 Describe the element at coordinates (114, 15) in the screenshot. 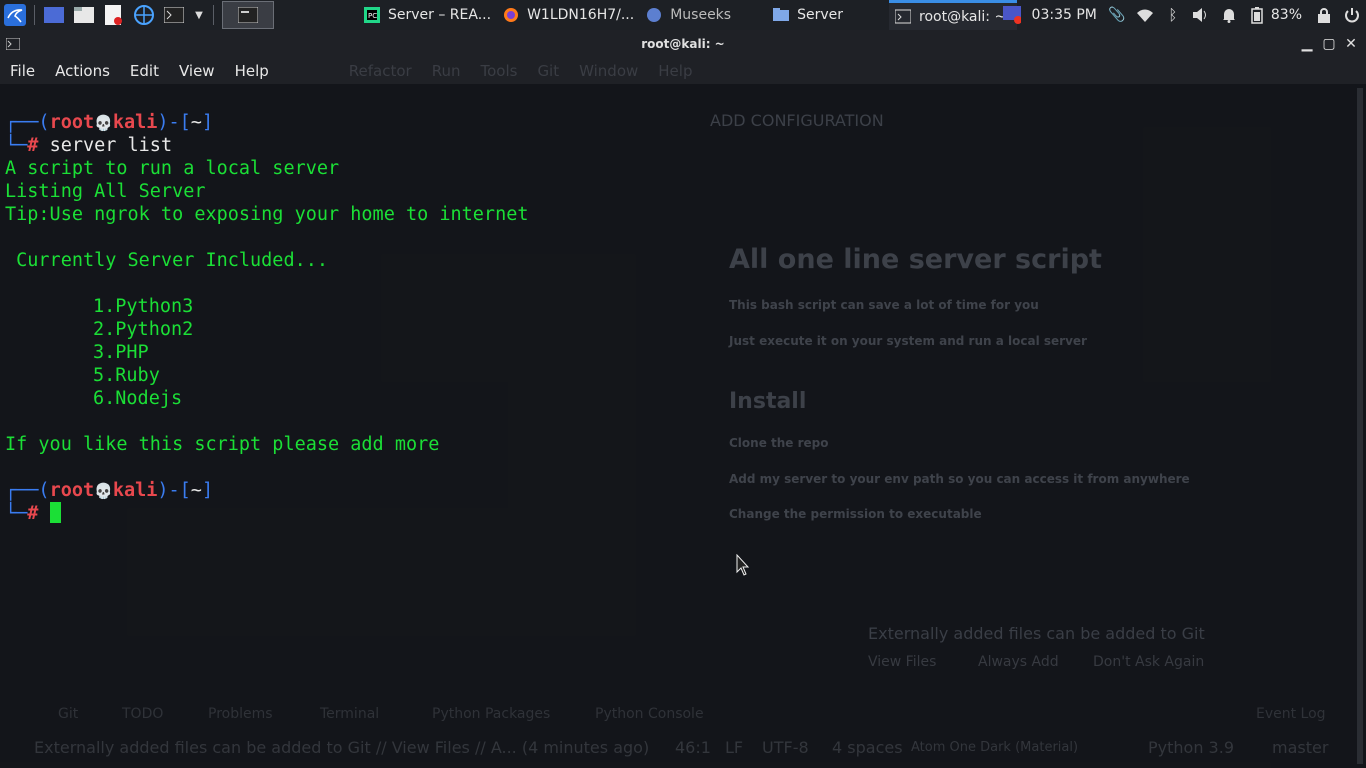

I see `text-editor-icon` at that location.